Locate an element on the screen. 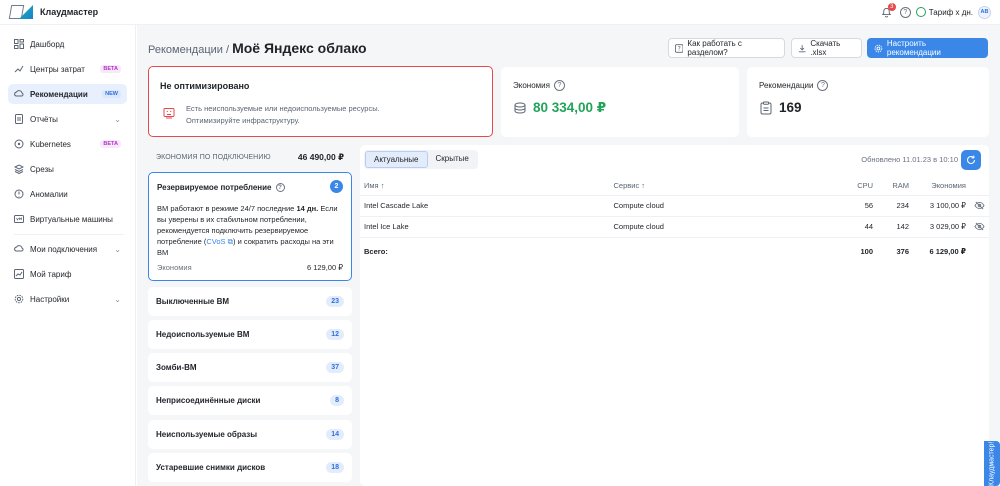 Image resolution: width=1000 pixels, height=486 pixels. chevron-down-icon: ⌄ is located at coordinates (117, 119).